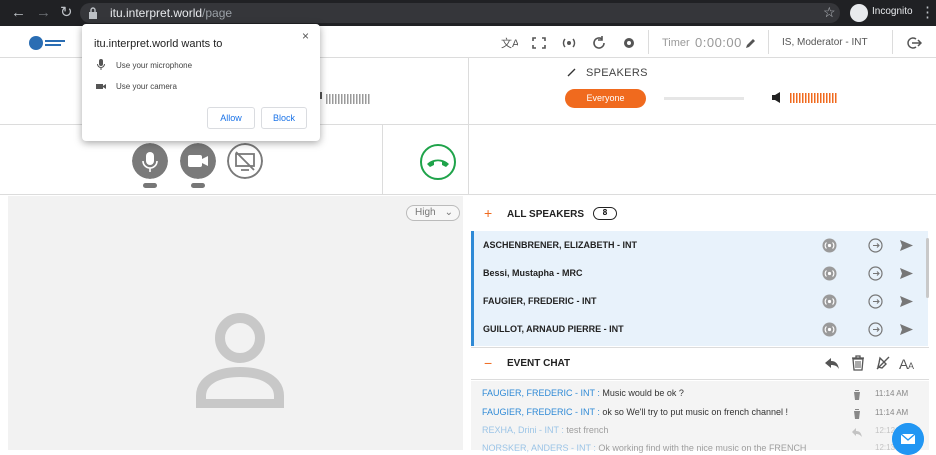  Describe the element at coordinates (751, 43) in the screenshot. I see `edit-icon` at that location.